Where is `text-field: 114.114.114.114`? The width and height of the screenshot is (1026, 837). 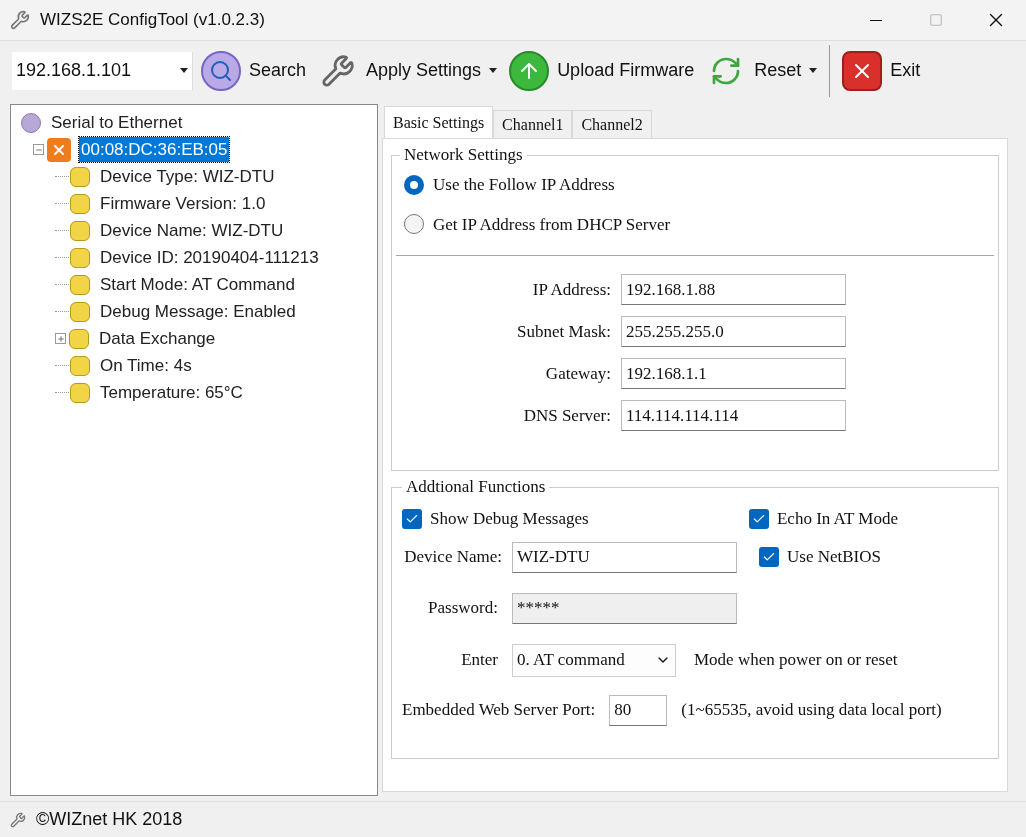 text-field: 114.114.114.114 is located at coordinates (733, 415).